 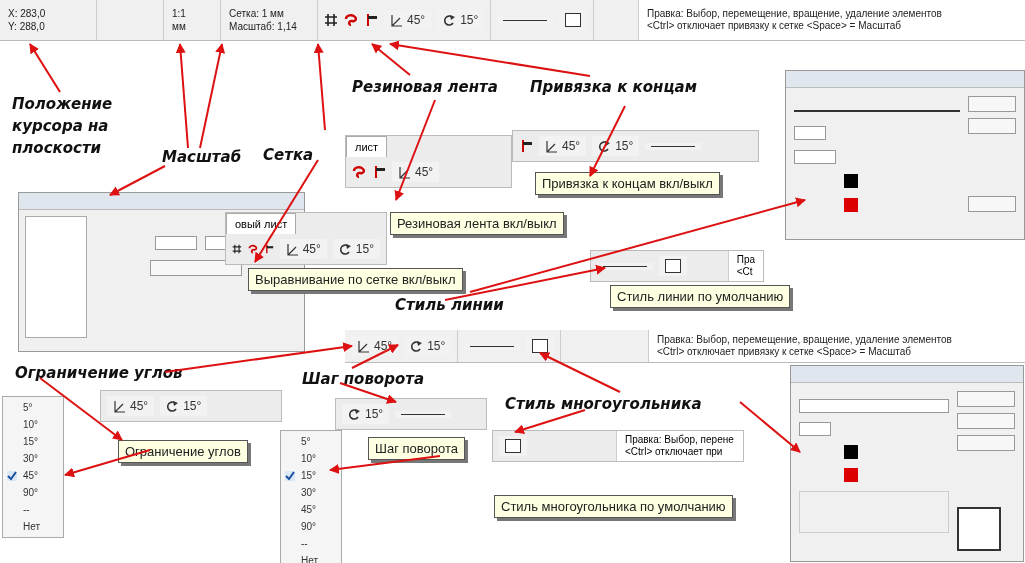 What do you see at coordinates (416, 448) in the screenshot?
I see `tooltip: Шаг поворота` at bounding box center [416, 448].